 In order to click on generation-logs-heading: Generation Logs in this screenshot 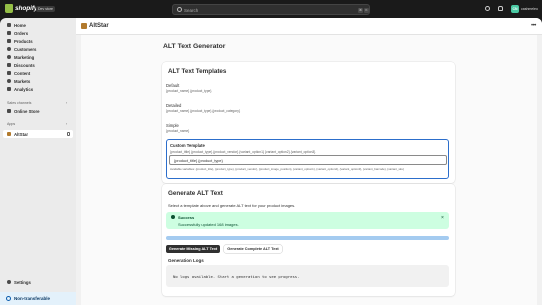, I will do `click(186, 260)`.